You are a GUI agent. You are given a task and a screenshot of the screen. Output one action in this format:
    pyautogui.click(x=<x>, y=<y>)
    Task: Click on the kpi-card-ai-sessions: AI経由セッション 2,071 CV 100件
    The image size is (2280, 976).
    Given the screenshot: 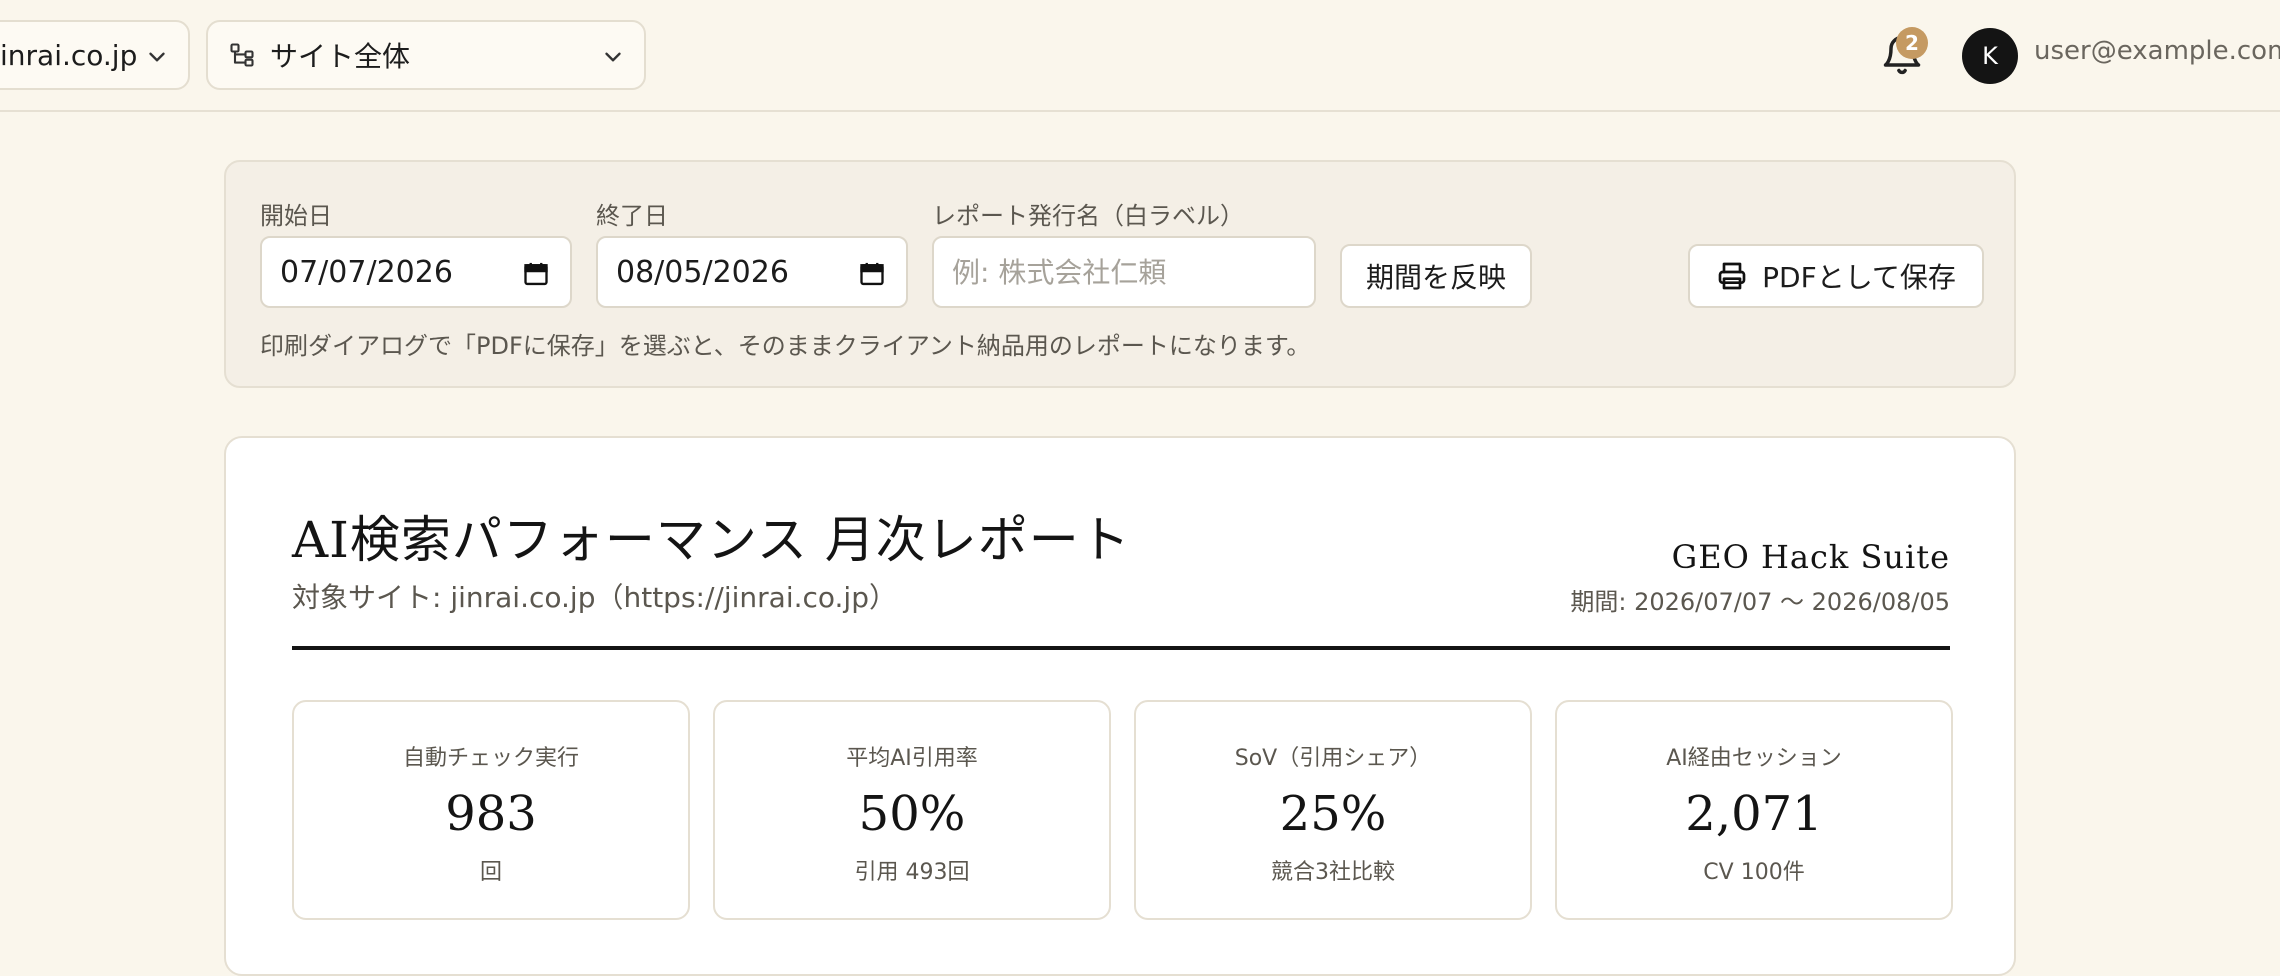 What is the action you would take?
    pyautogui.click(x=1754, y=810)
    